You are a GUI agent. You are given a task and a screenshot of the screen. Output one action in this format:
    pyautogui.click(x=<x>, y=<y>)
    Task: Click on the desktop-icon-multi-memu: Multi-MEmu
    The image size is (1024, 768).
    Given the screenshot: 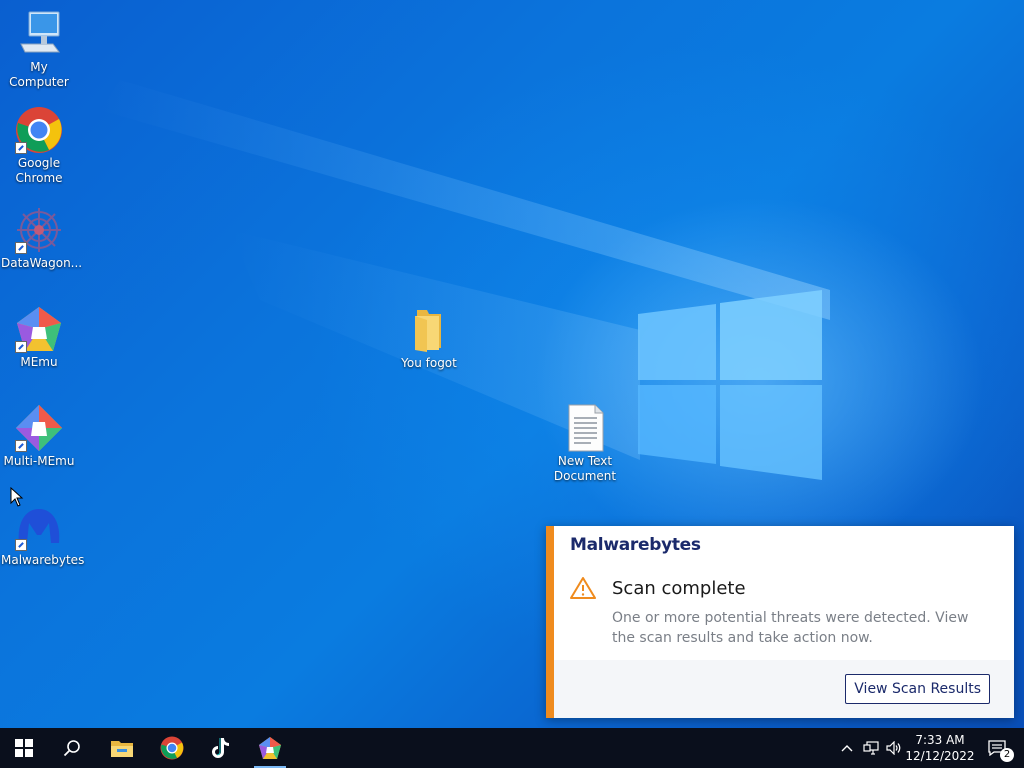 What is the action you would take?
    pyautogui.click(x=39, y=436)
    